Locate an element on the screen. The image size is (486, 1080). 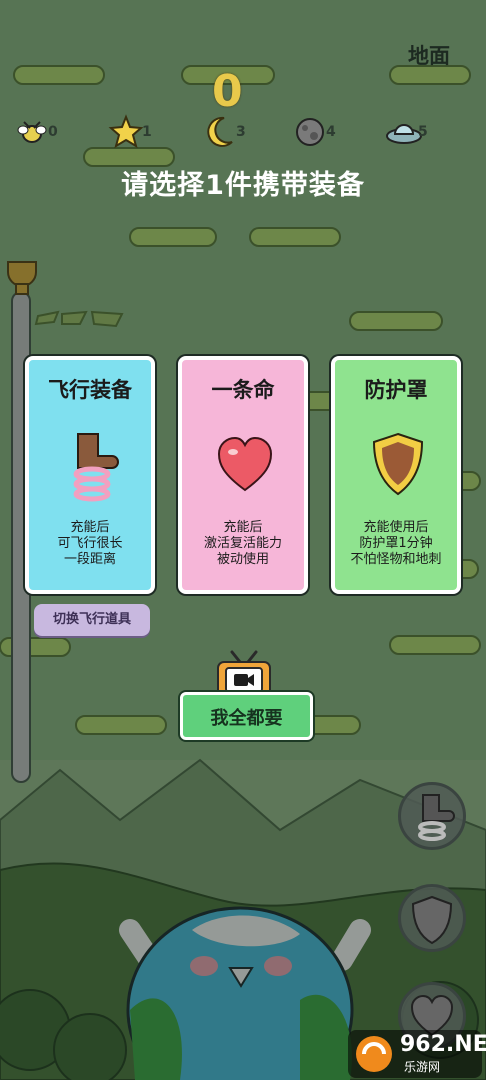
card-flight-gear: 飞行装备 充能后 可飞行很长 一段距离 is located at coordinates (90, 475).